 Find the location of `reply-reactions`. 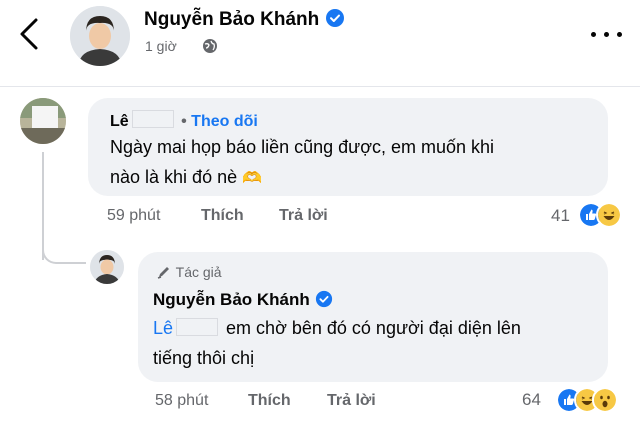

reply-reactions is located at coordinates (595, 400).